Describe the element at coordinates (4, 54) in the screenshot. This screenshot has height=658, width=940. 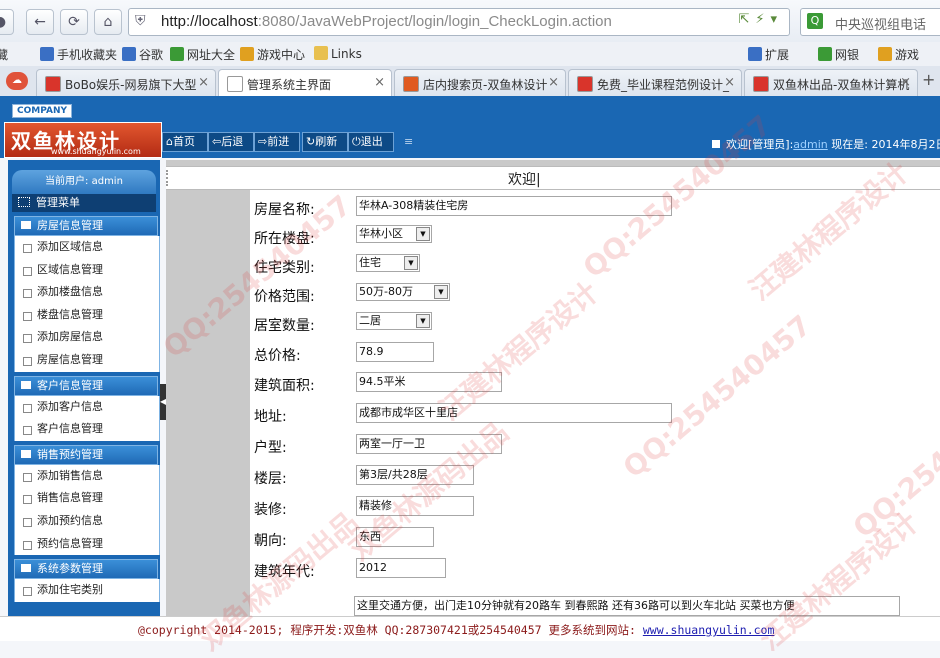
I see `favorite-item: 藏` at that location.